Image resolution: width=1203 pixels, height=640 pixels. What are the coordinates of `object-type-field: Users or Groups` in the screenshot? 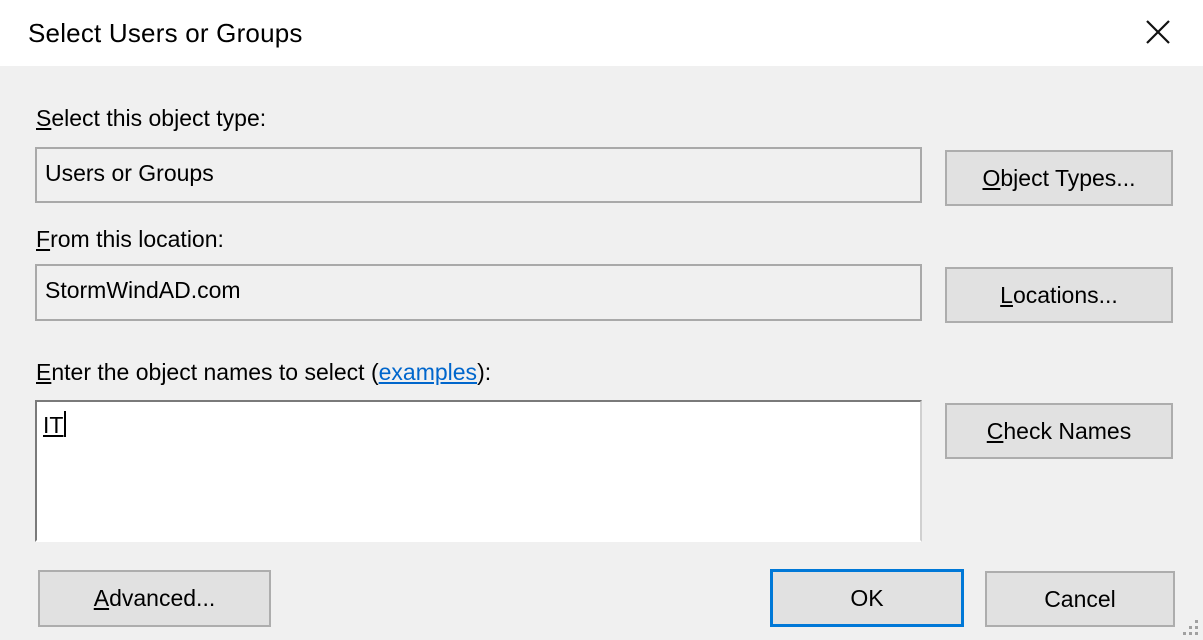 It's located at (478, 175).